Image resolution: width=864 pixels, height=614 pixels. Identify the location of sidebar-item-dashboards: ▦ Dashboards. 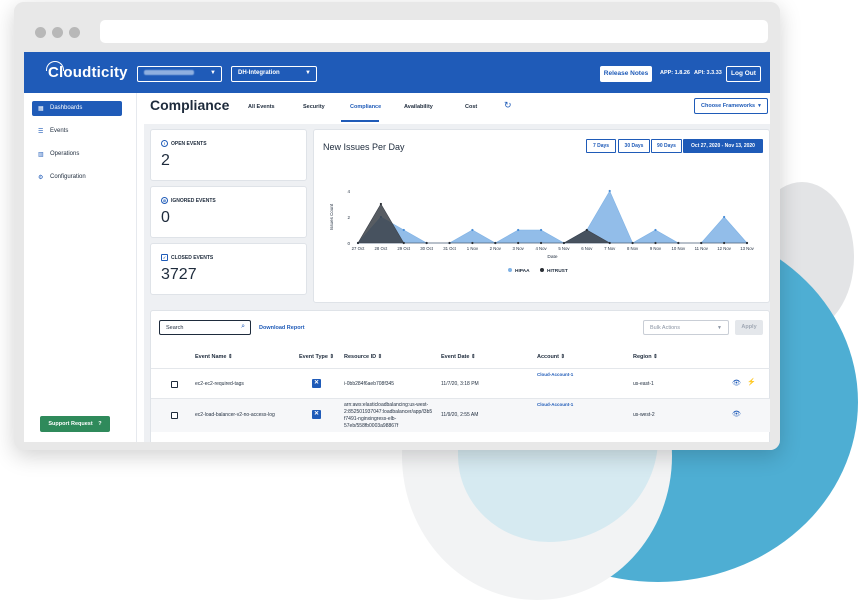
(77, 108).